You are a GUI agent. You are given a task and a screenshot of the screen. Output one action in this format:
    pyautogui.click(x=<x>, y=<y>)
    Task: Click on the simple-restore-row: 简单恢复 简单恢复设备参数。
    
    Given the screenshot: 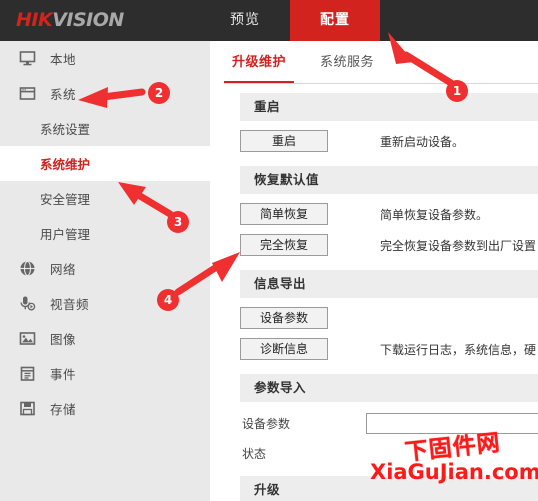 What is the action you would take?
    pyautogui.click(x=389, y=214)
    